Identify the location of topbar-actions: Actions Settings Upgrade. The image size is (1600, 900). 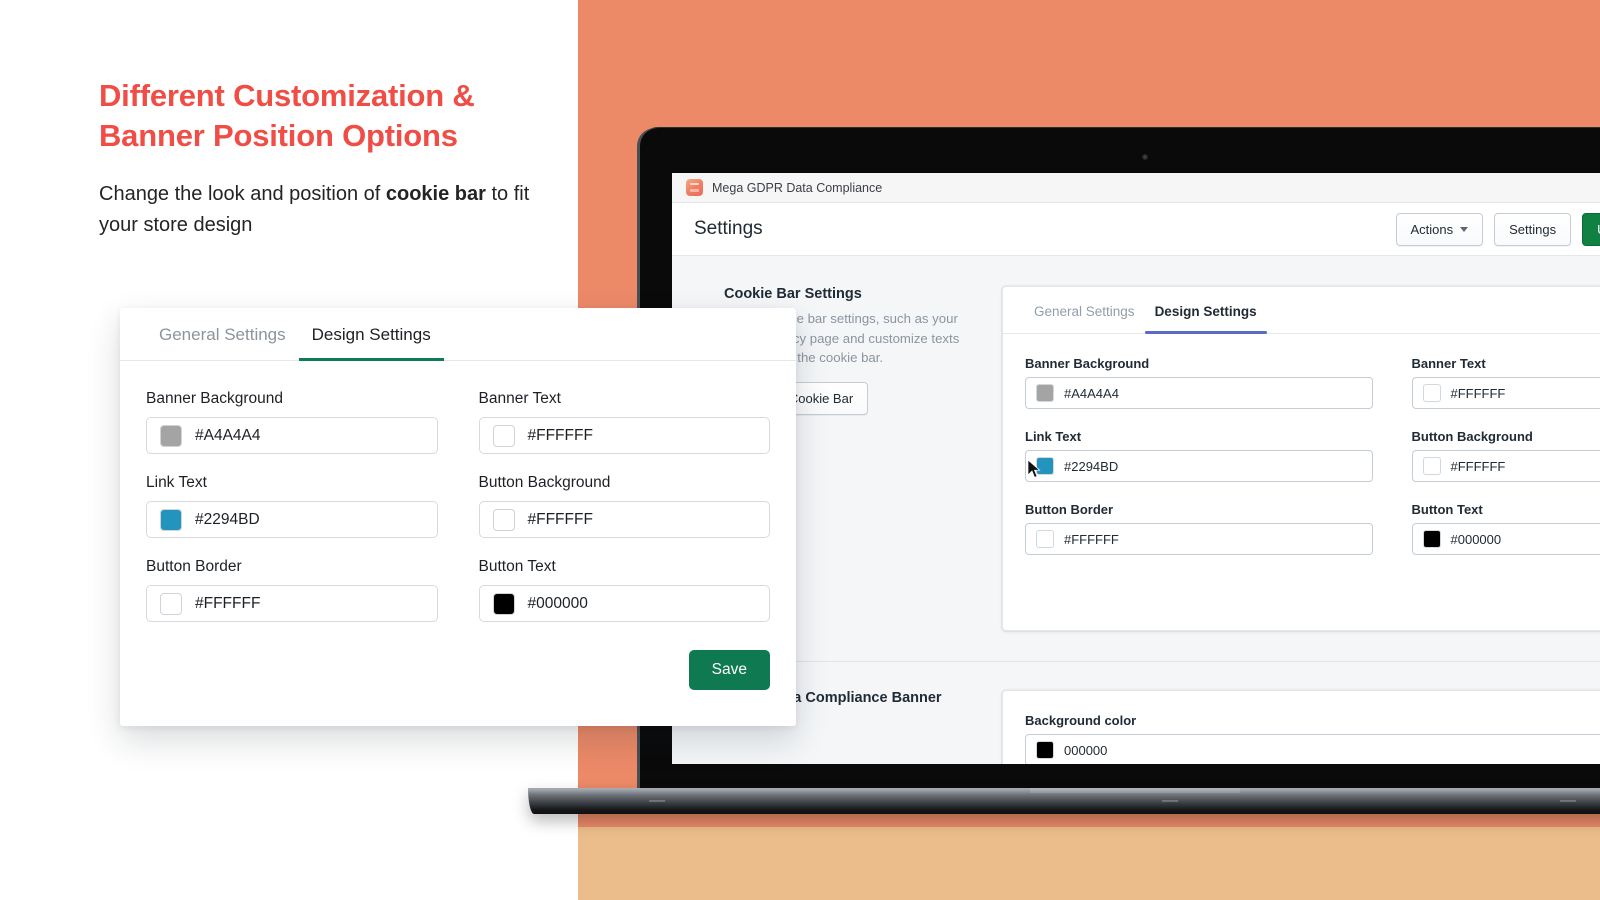
(1497, 229).